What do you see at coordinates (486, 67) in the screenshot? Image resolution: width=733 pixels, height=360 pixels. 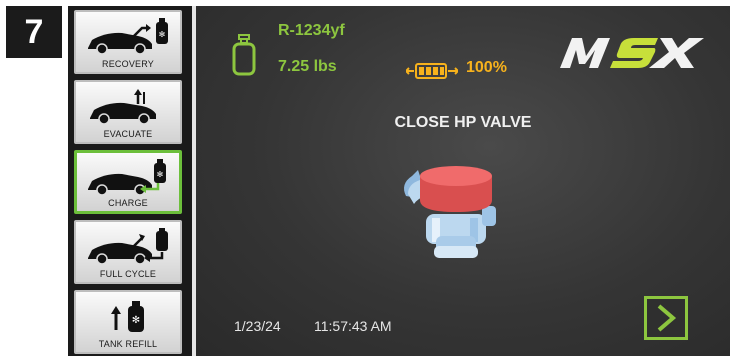 I see `battery-percentage: 100%` at bounding box center [486, 67].